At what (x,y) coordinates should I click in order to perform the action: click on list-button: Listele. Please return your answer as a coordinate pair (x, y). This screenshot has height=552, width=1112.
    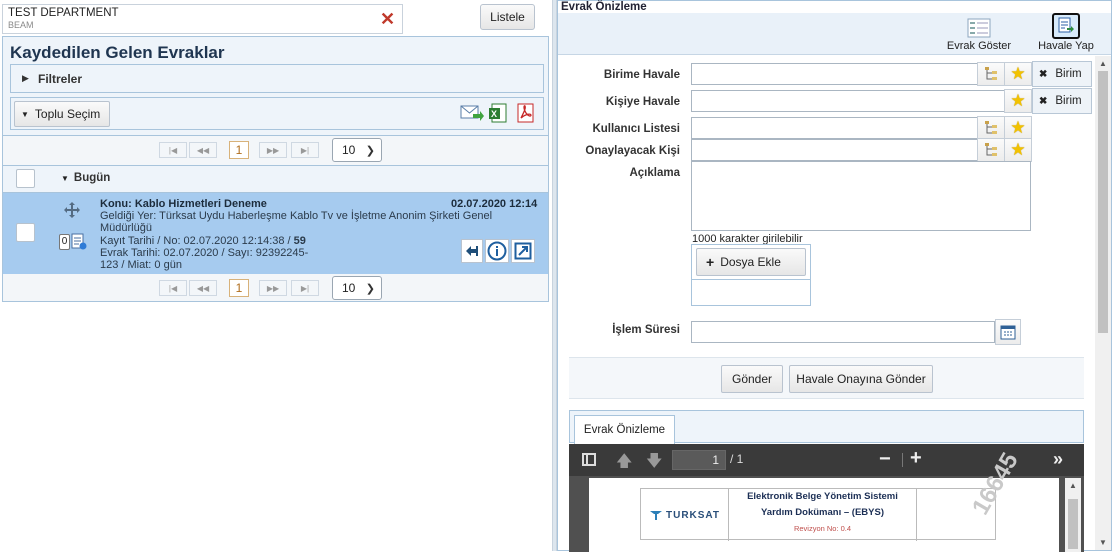
    Looking at the image, I should click on (507, 17).